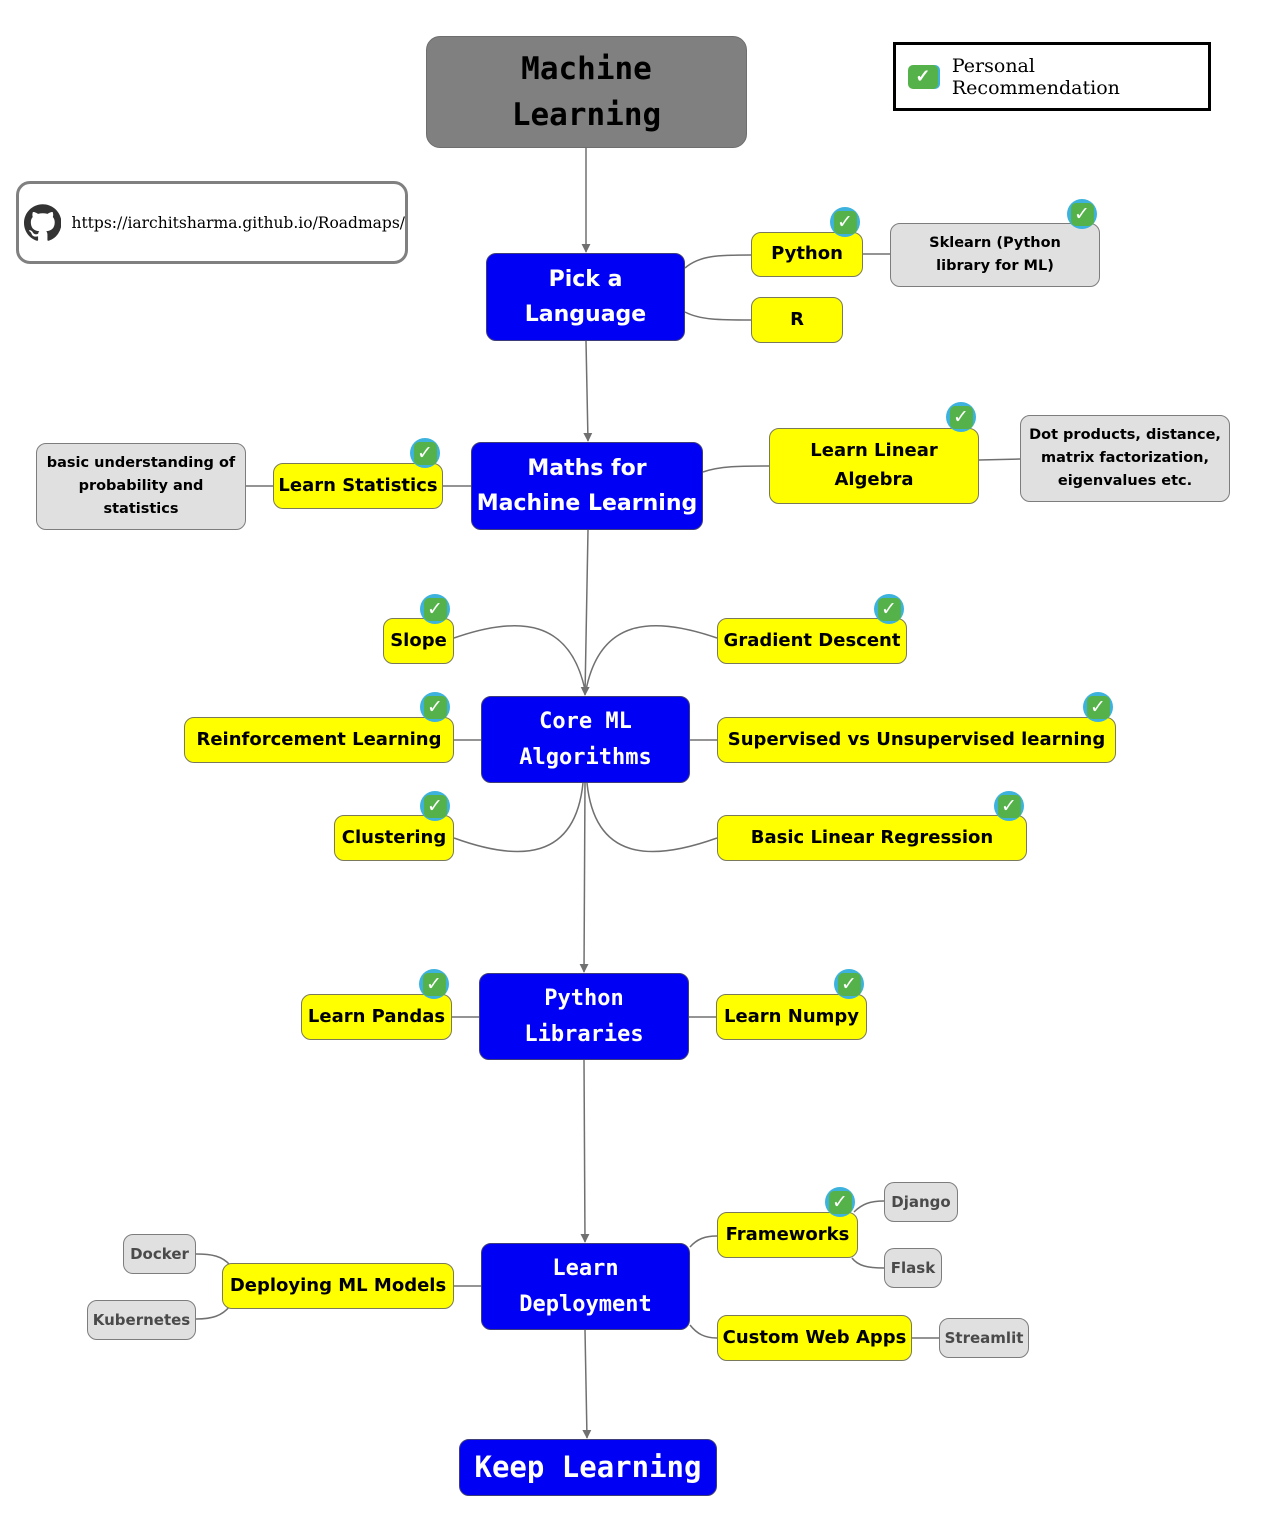 This screenshot has width=1268, height=1534. I want to click on topic-r: R, so click(797, 320).